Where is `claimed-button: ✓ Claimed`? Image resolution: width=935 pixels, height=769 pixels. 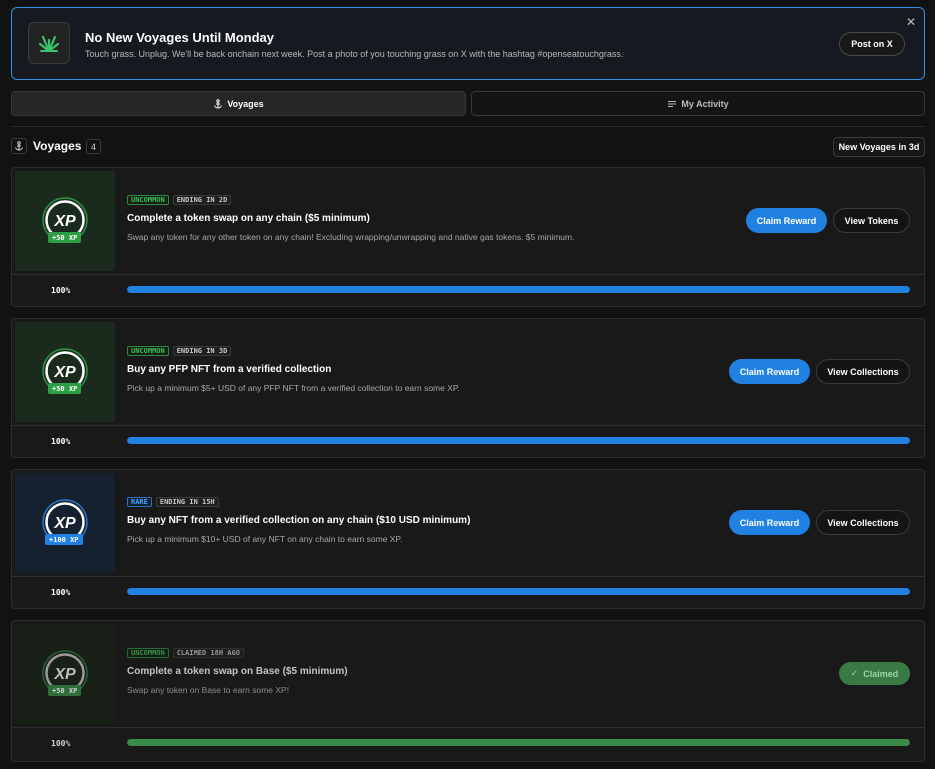
claimed-button: ✓ Claimed is located at coordinates (874, 673).